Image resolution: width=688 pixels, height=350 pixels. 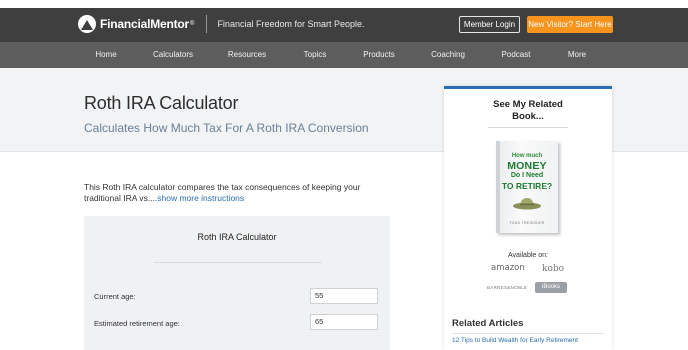 I want to click on nav-item-topics: Topics, so click(x=315, y=55).